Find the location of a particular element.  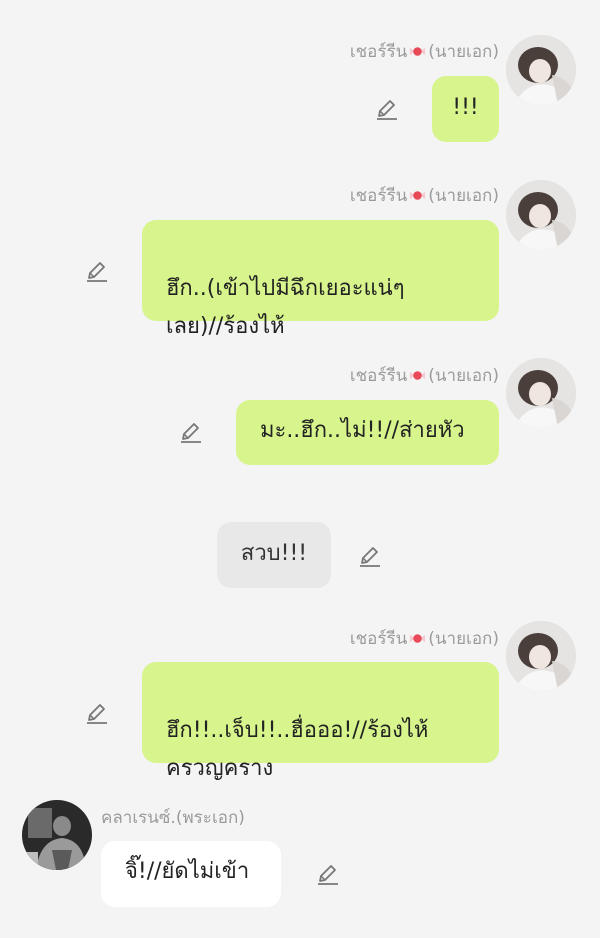

message-text: จิ๊!//ยัดไม่เข้า is located at coordinates (187, 871).